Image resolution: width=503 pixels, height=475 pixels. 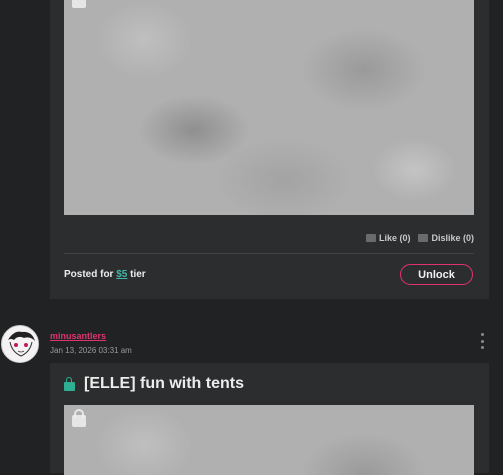 I want to click on reactions-bar: Like (0) Dislike (0), so click(x=419, y=238).